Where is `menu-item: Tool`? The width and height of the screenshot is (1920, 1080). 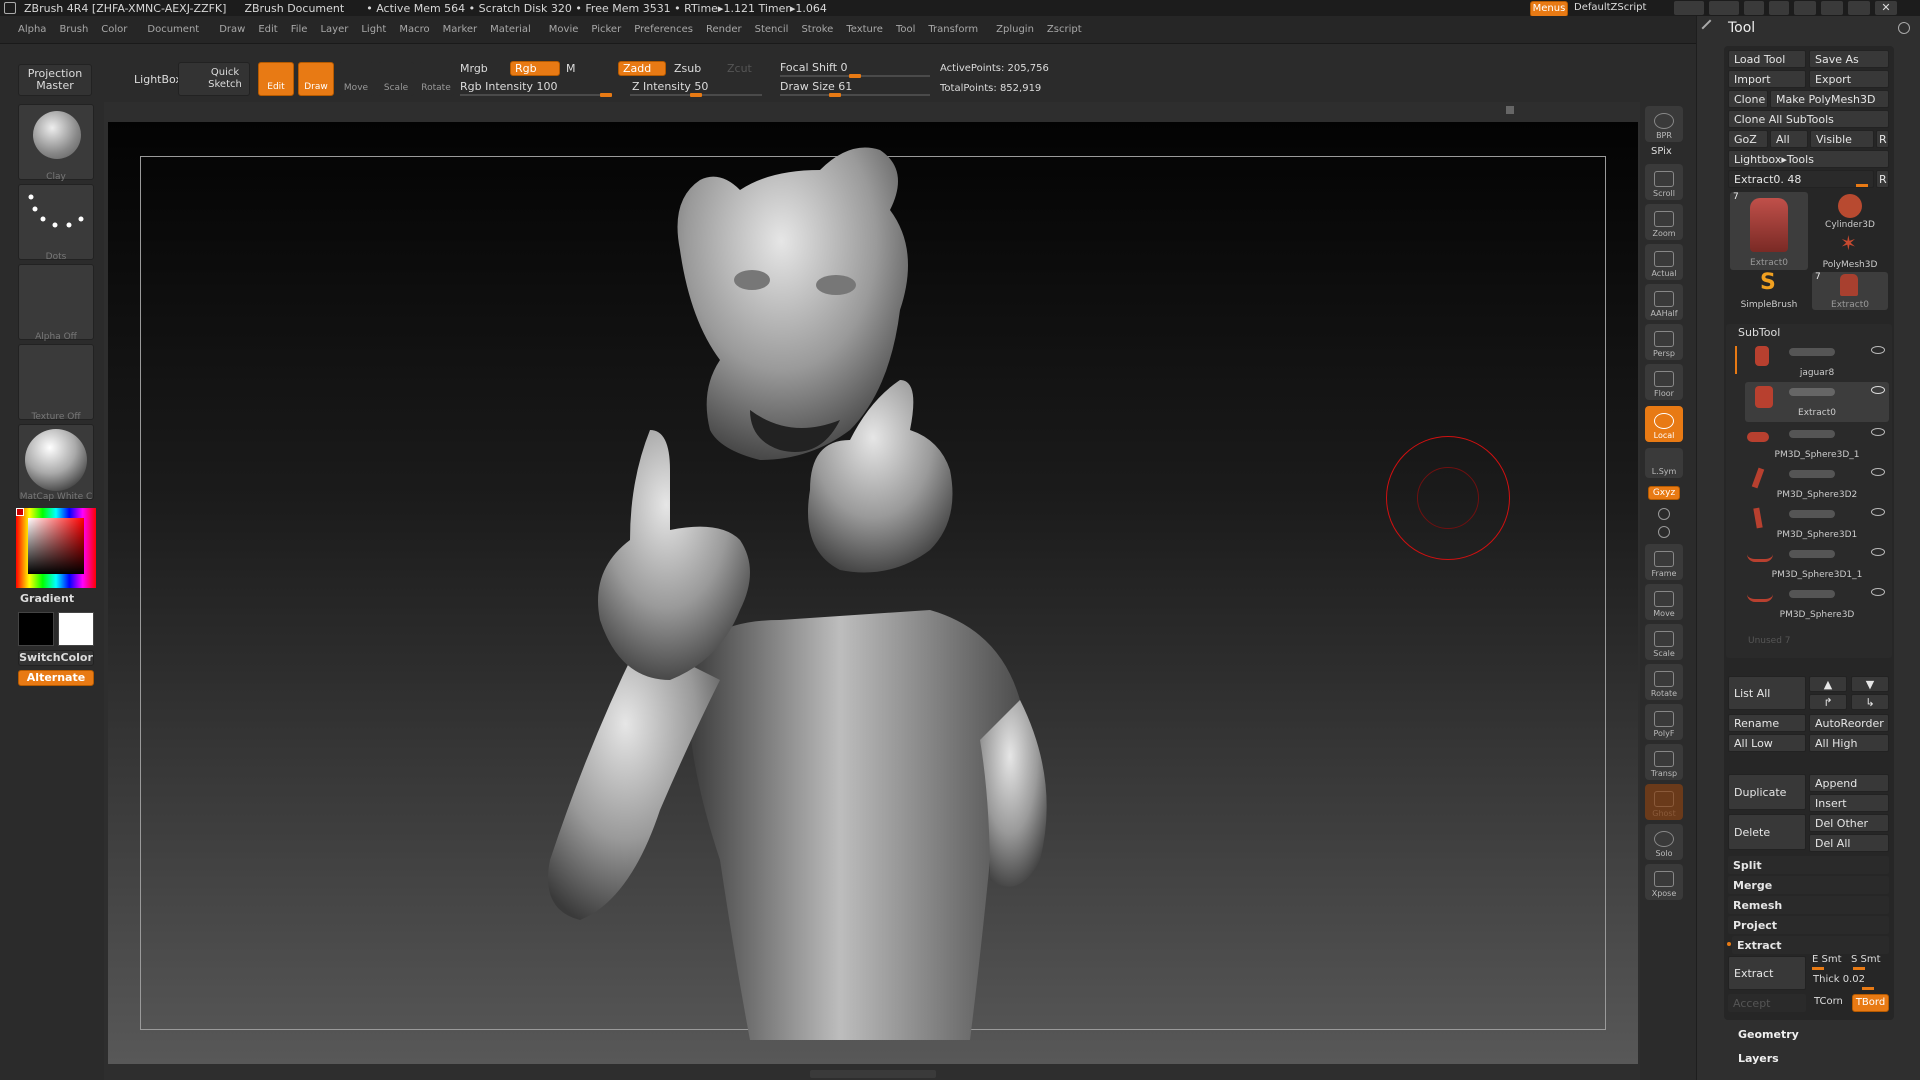 menu-item: Tool is located at coordinates (905, 29).